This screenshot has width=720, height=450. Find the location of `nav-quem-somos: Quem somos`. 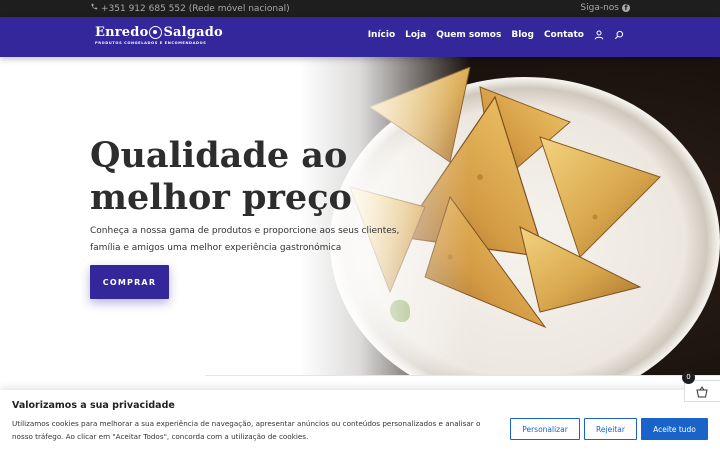

nav-quem-somos: Quem somos is located at coordinates (468, 35).